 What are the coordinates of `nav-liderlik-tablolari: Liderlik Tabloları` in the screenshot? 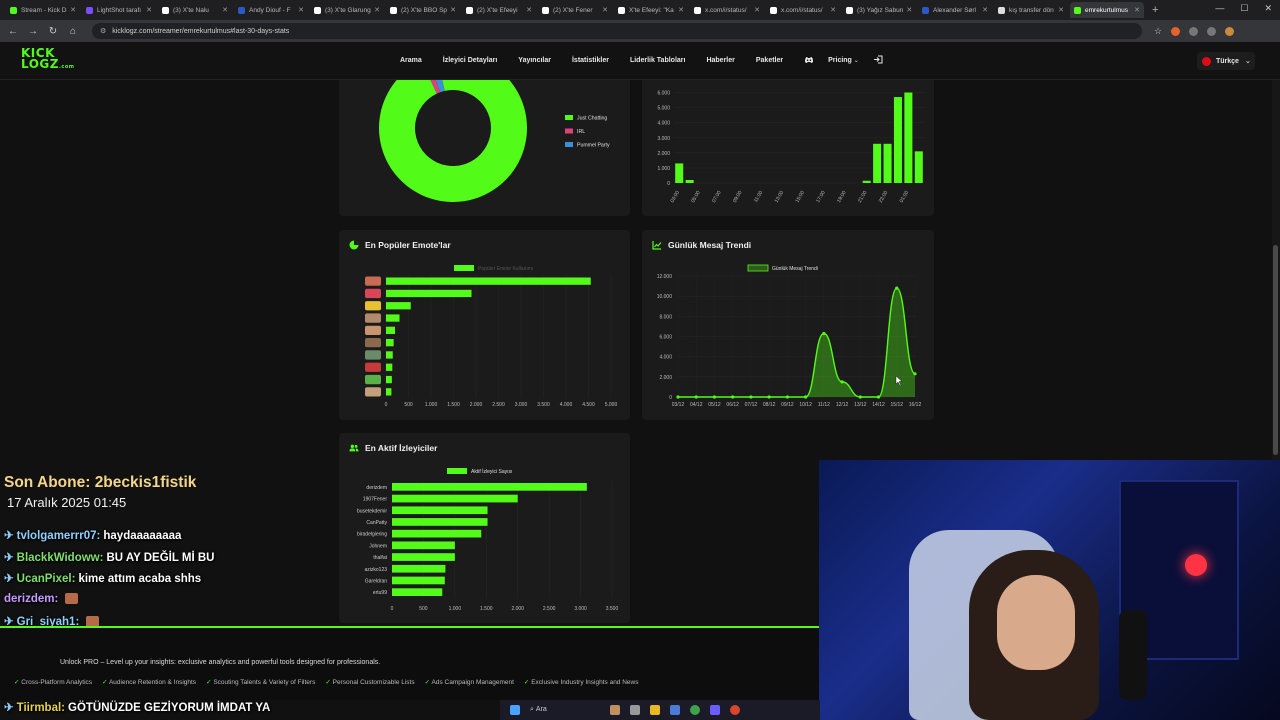 It's located at (658, 60).